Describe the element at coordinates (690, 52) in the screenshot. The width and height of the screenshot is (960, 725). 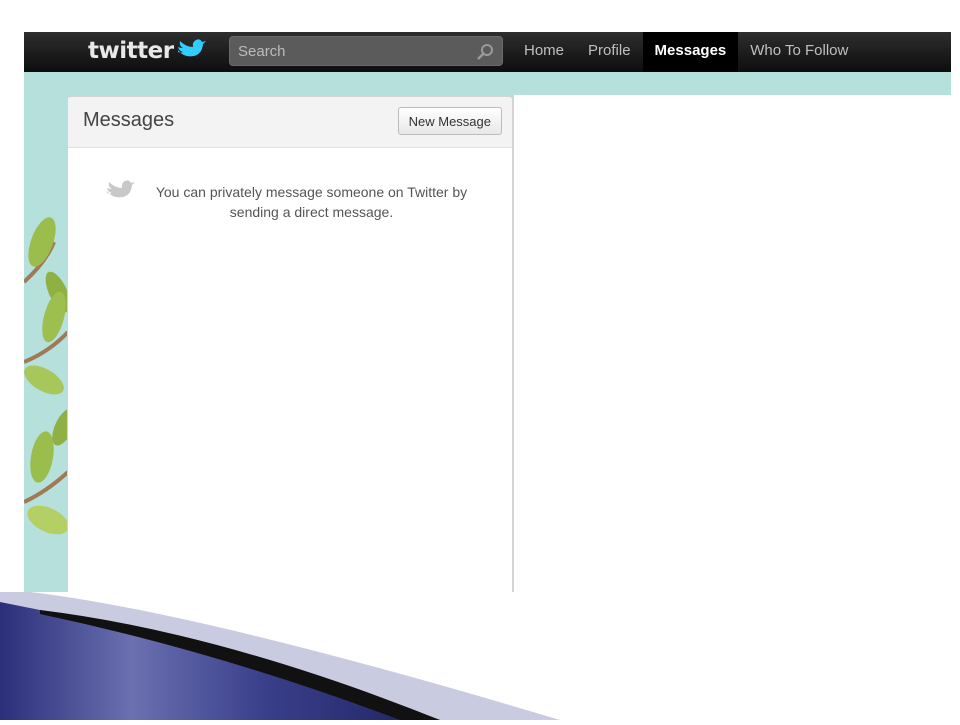
I see `nav-item-messages: Messages` at that location.